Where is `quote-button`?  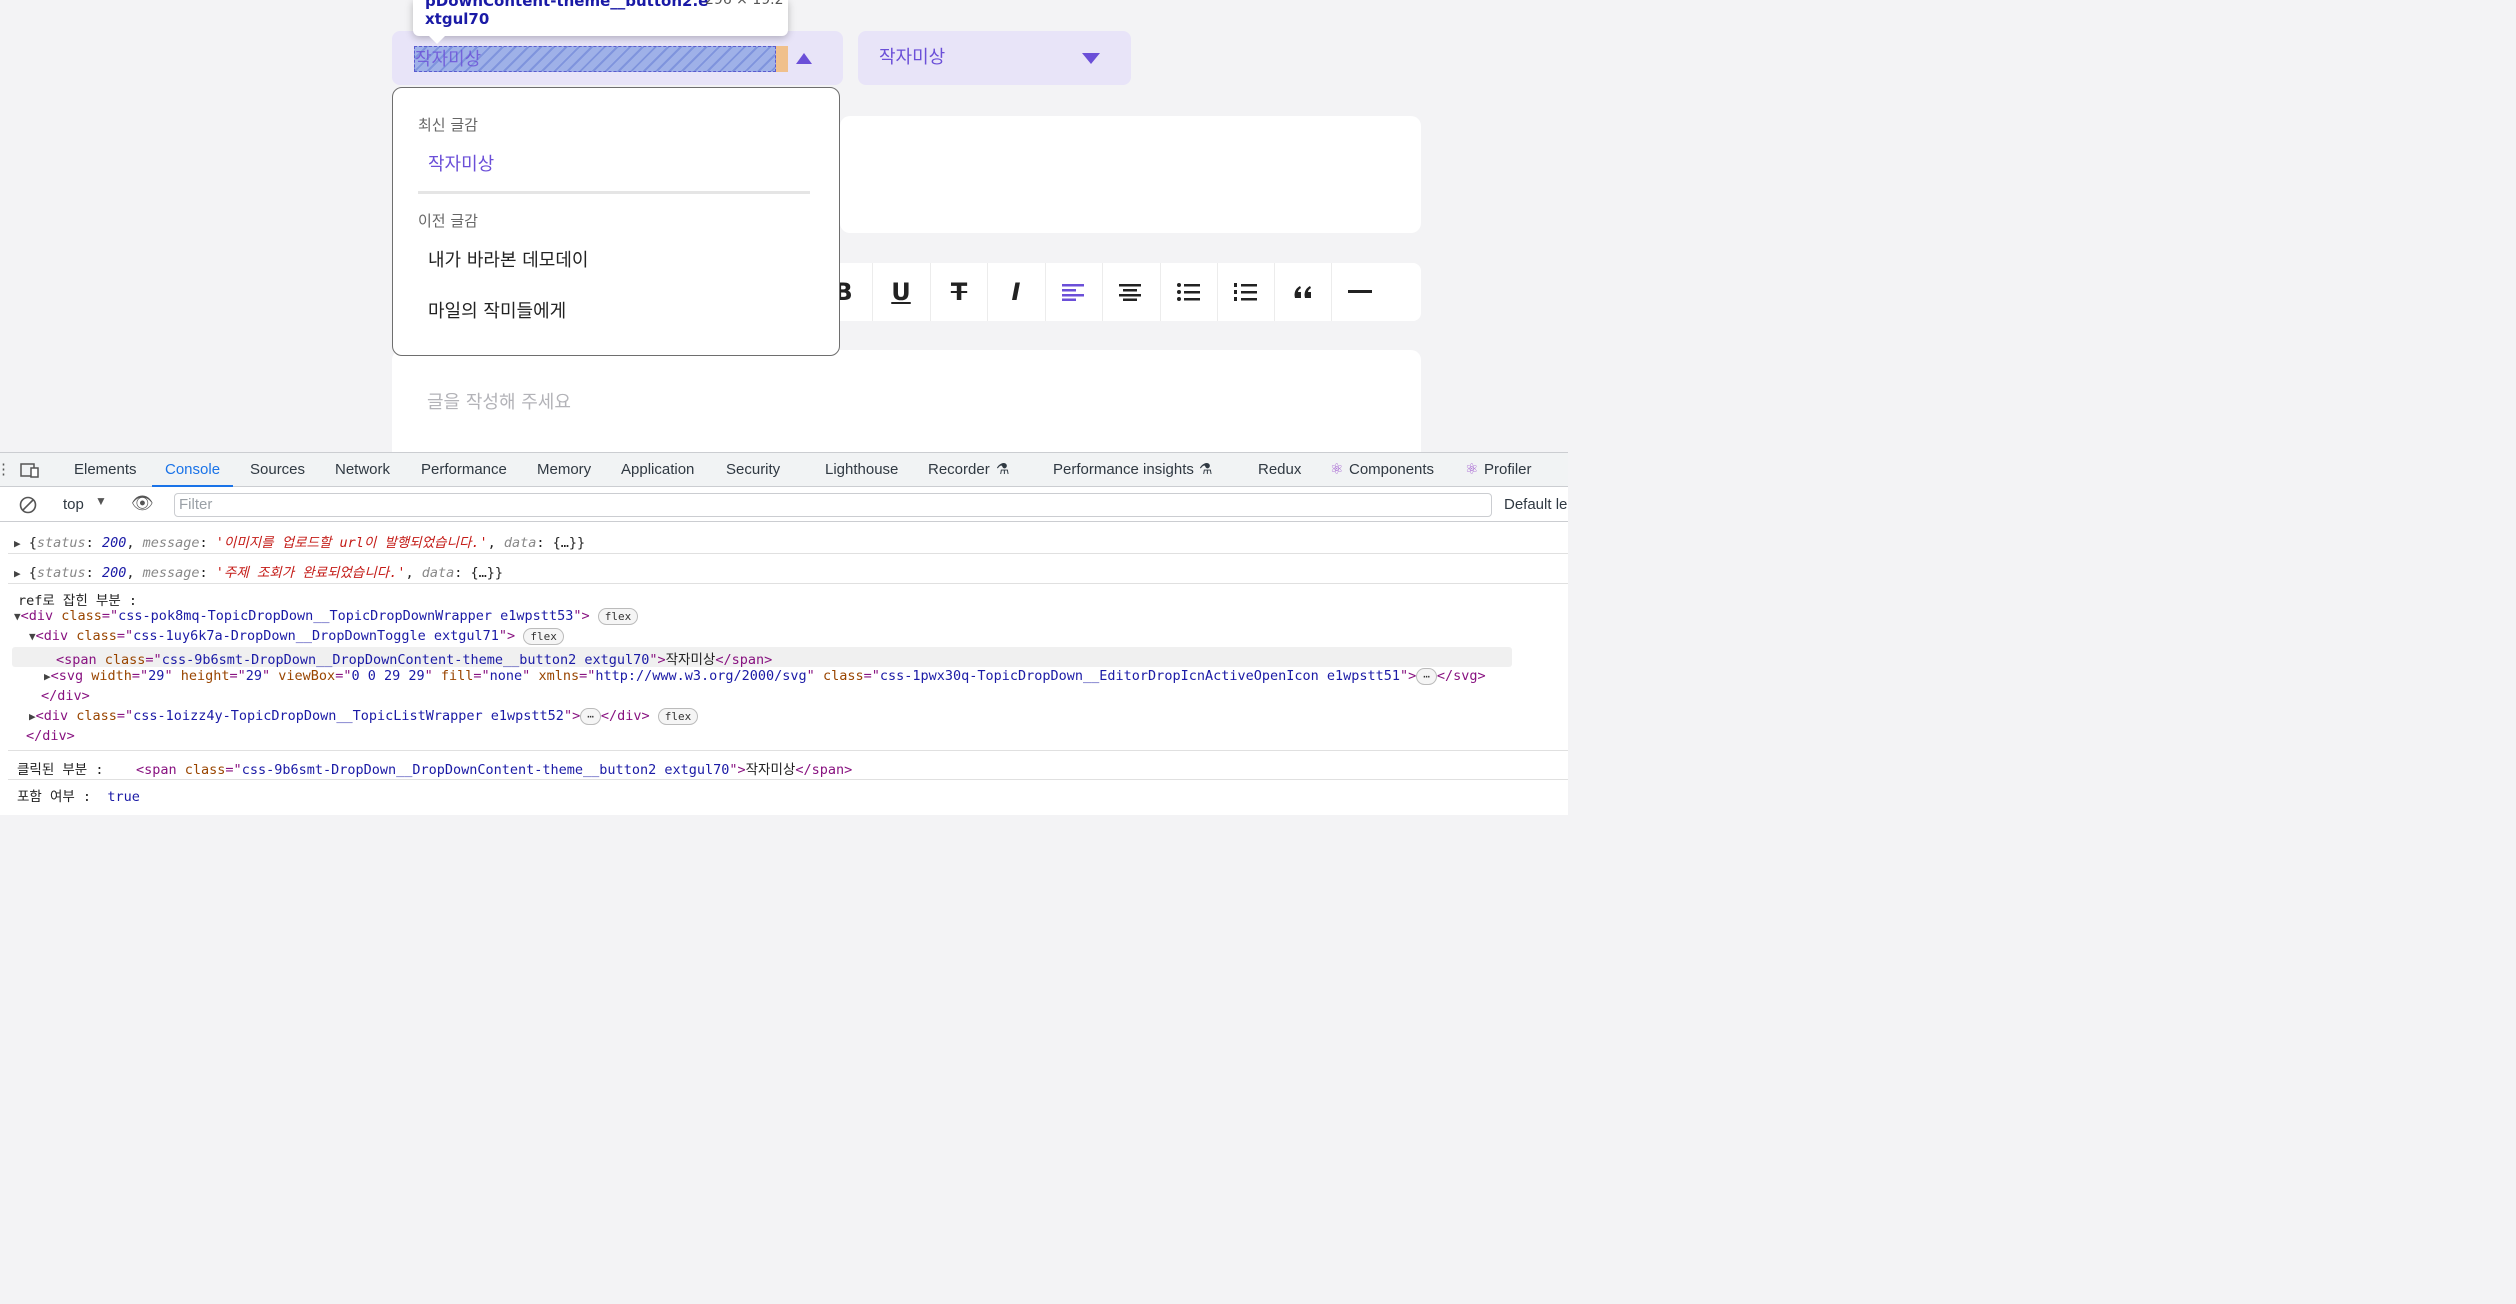
quote-button is located at coordinates (1302, 292).